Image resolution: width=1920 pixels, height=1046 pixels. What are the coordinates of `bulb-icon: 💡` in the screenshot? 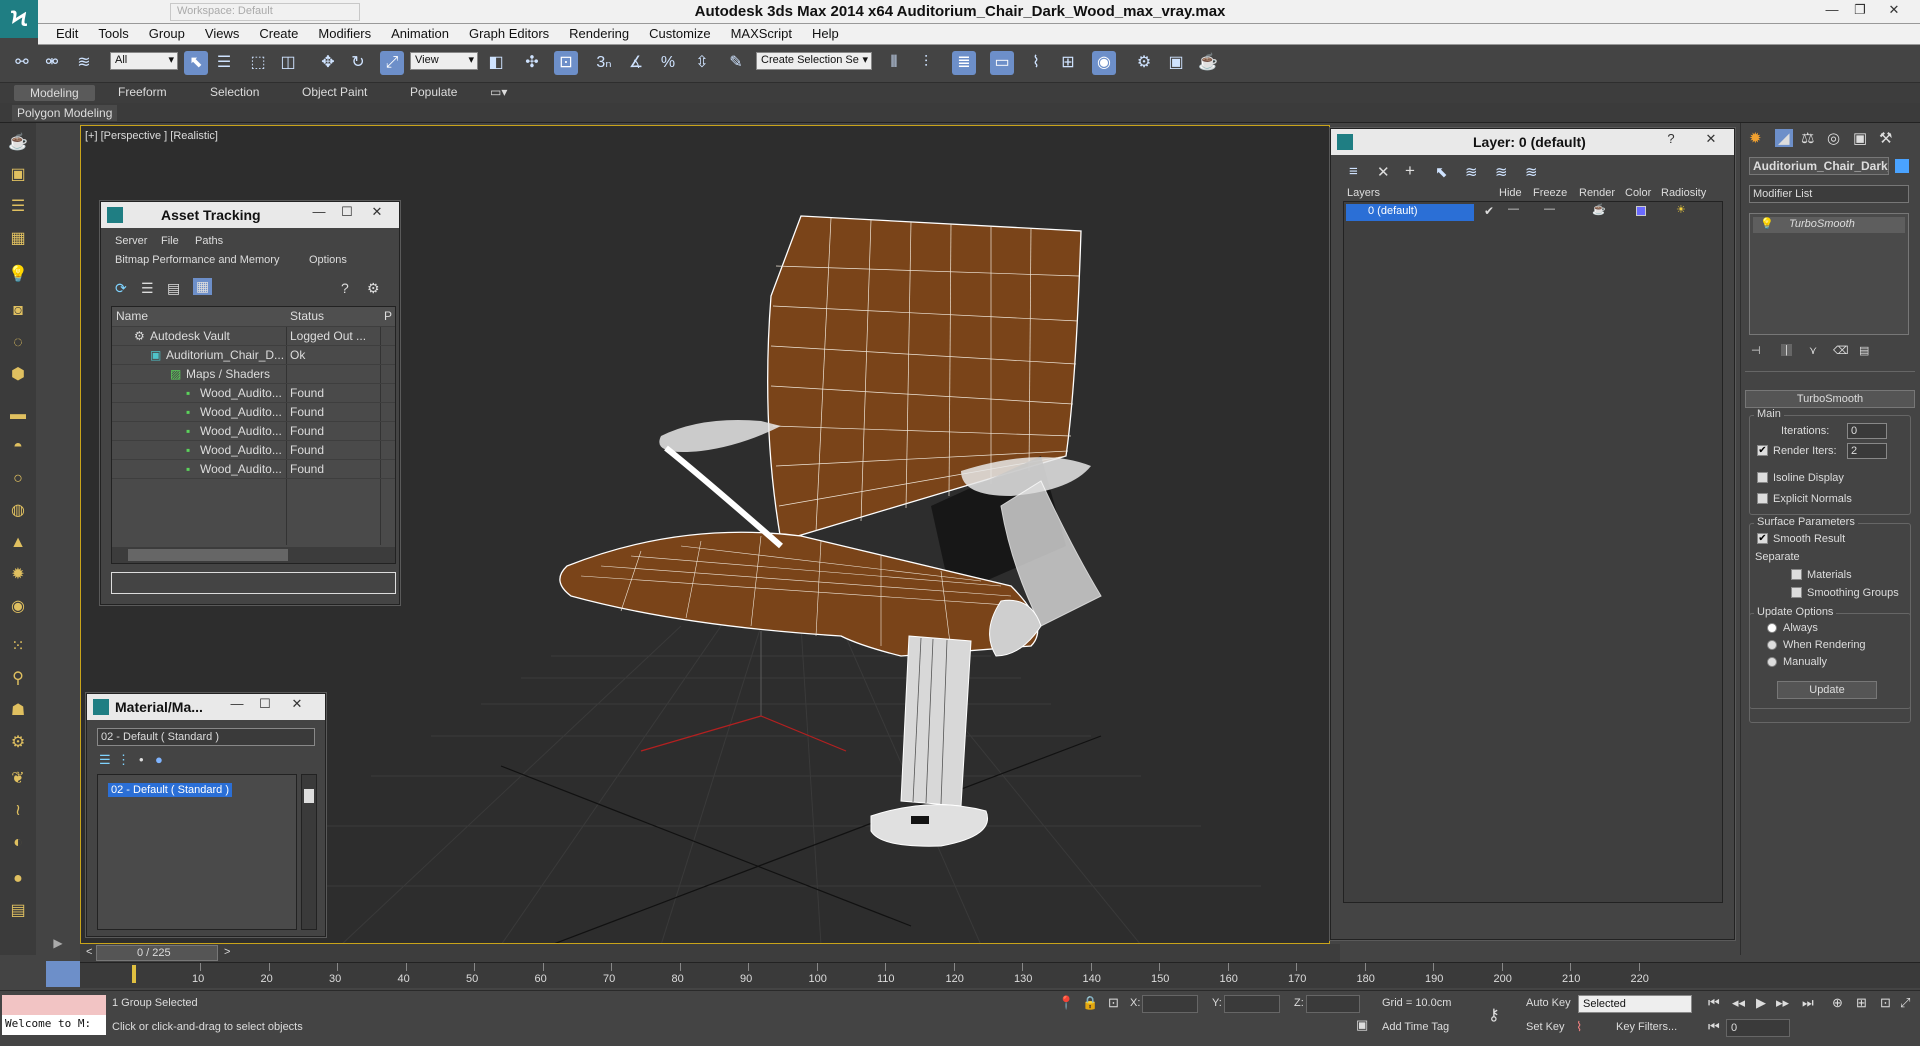 It's located at (1767, 223).